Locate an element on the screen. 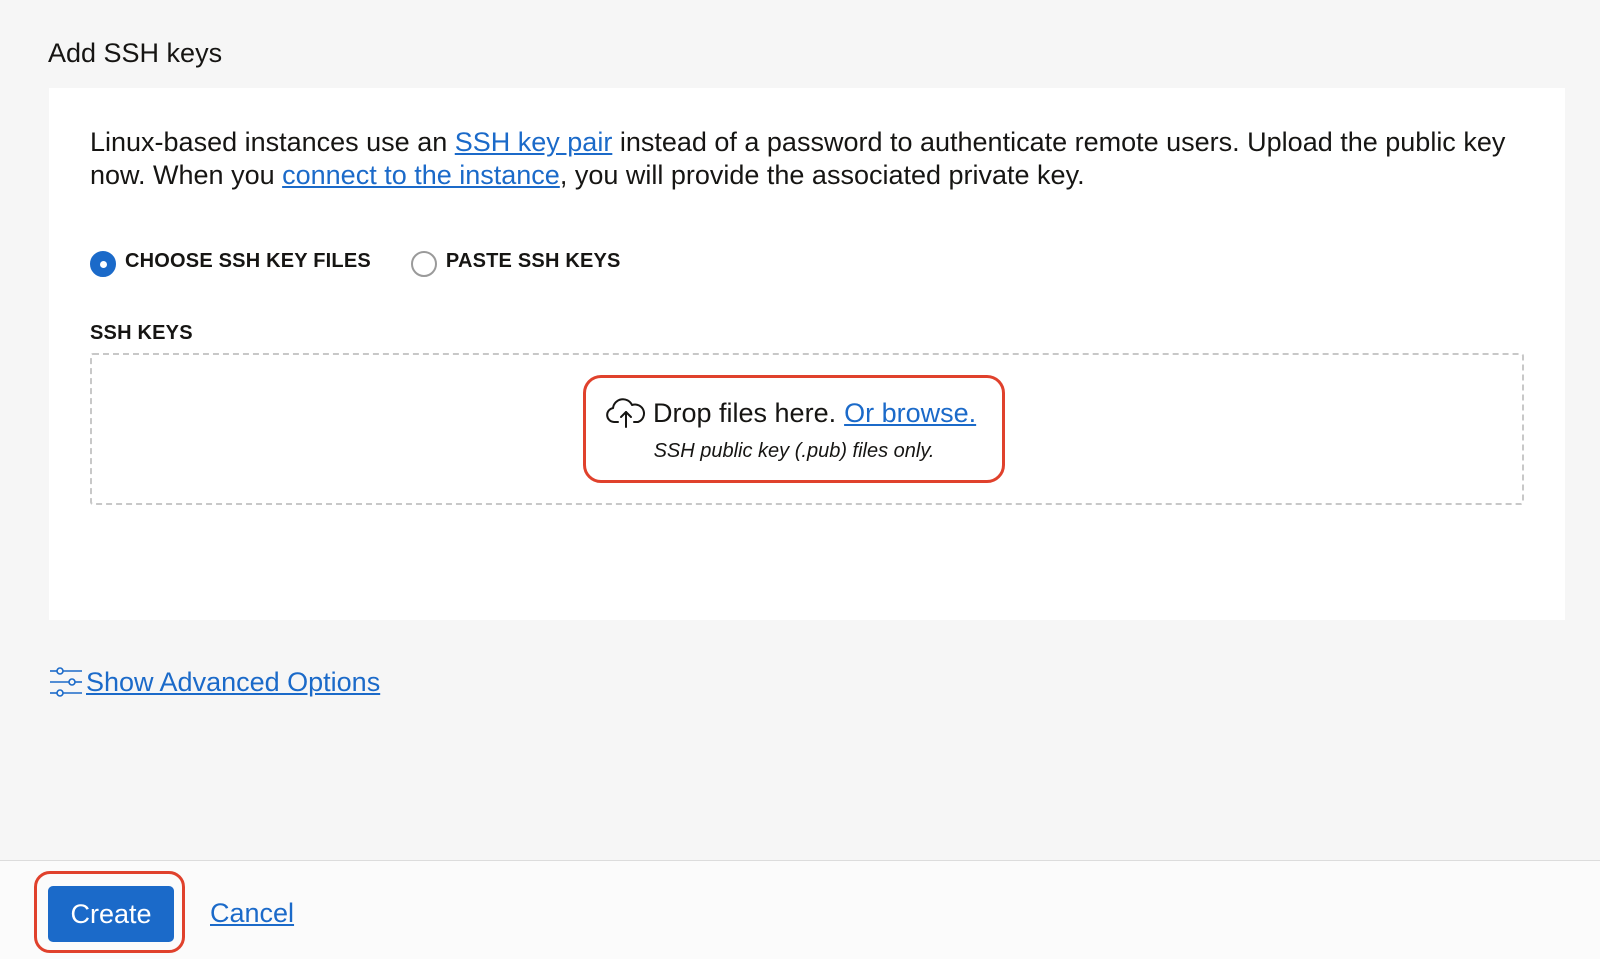 Image resolution: width=1600 pixels, height=959 pixels. show-advanced-options-label: Show Advanced Options is located at coordinates (233, 681).